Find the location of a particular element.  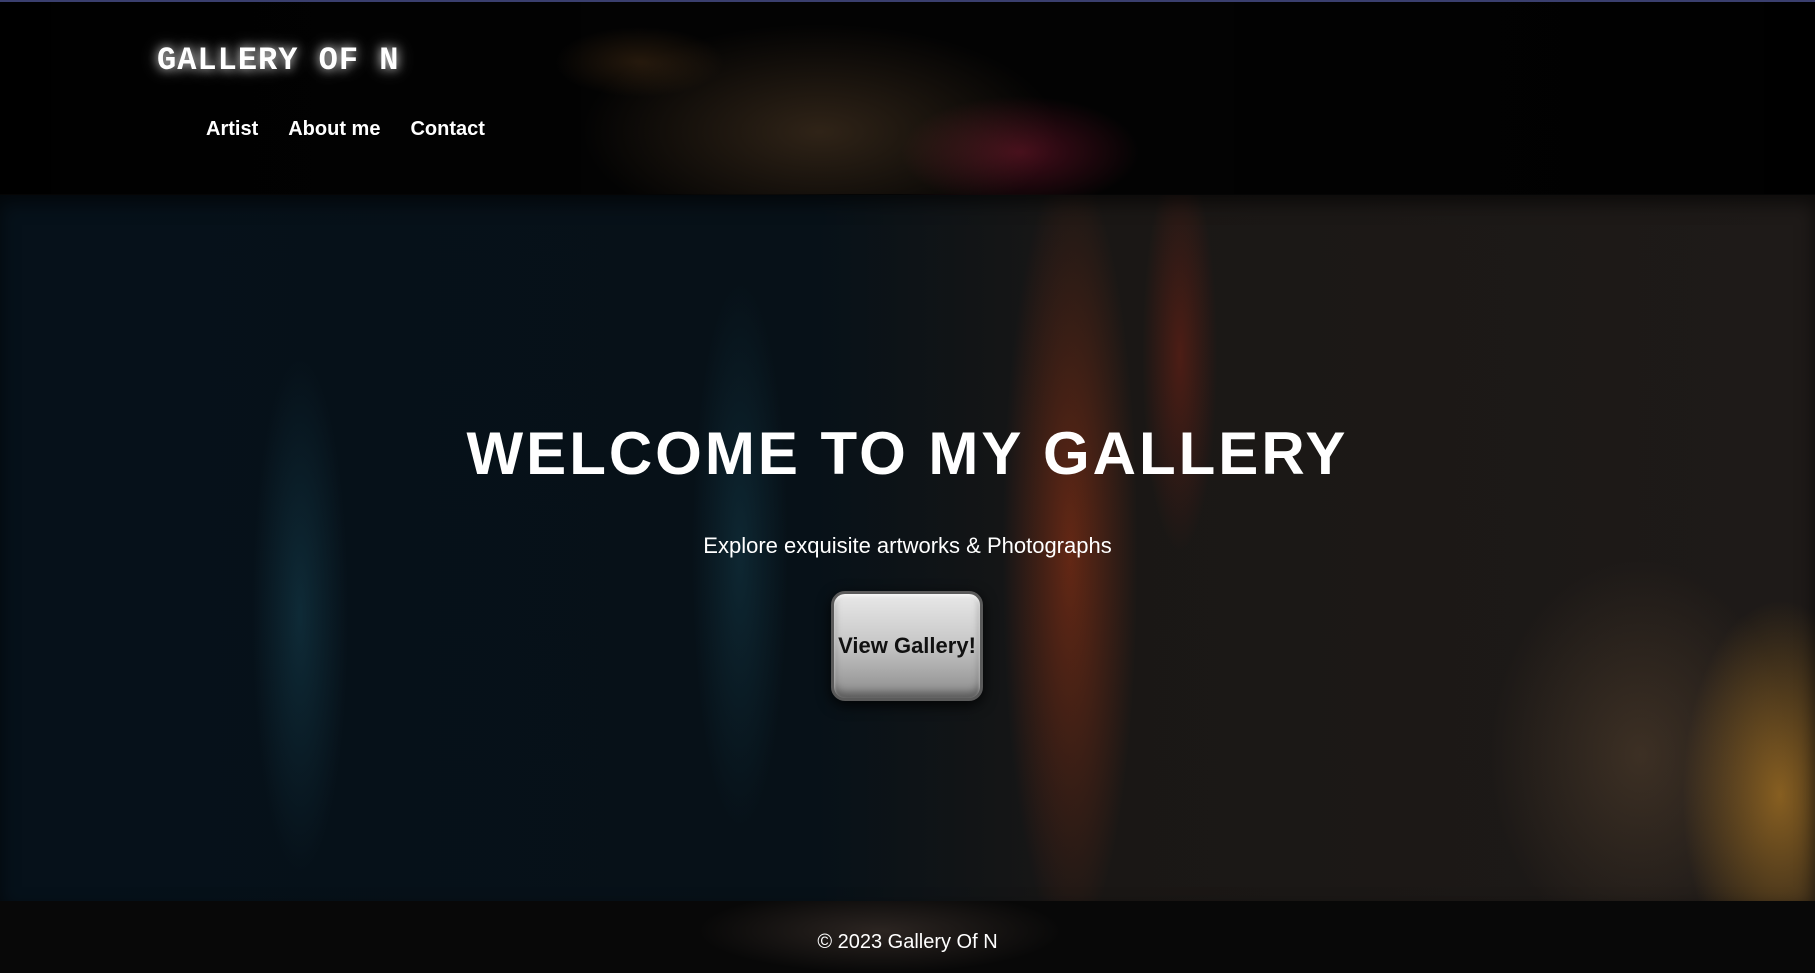

nav-link-contact: Contact is located at coordinates (447, 129).